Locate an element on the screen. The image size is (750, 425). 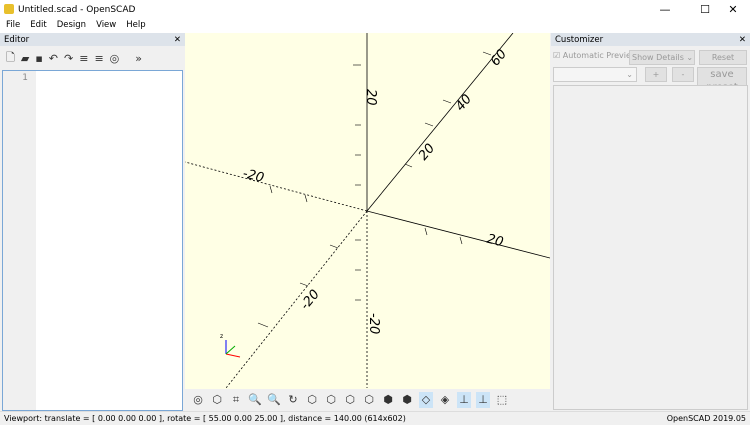
editor-header: Editor ✕ is located at coordinates (92, 39).